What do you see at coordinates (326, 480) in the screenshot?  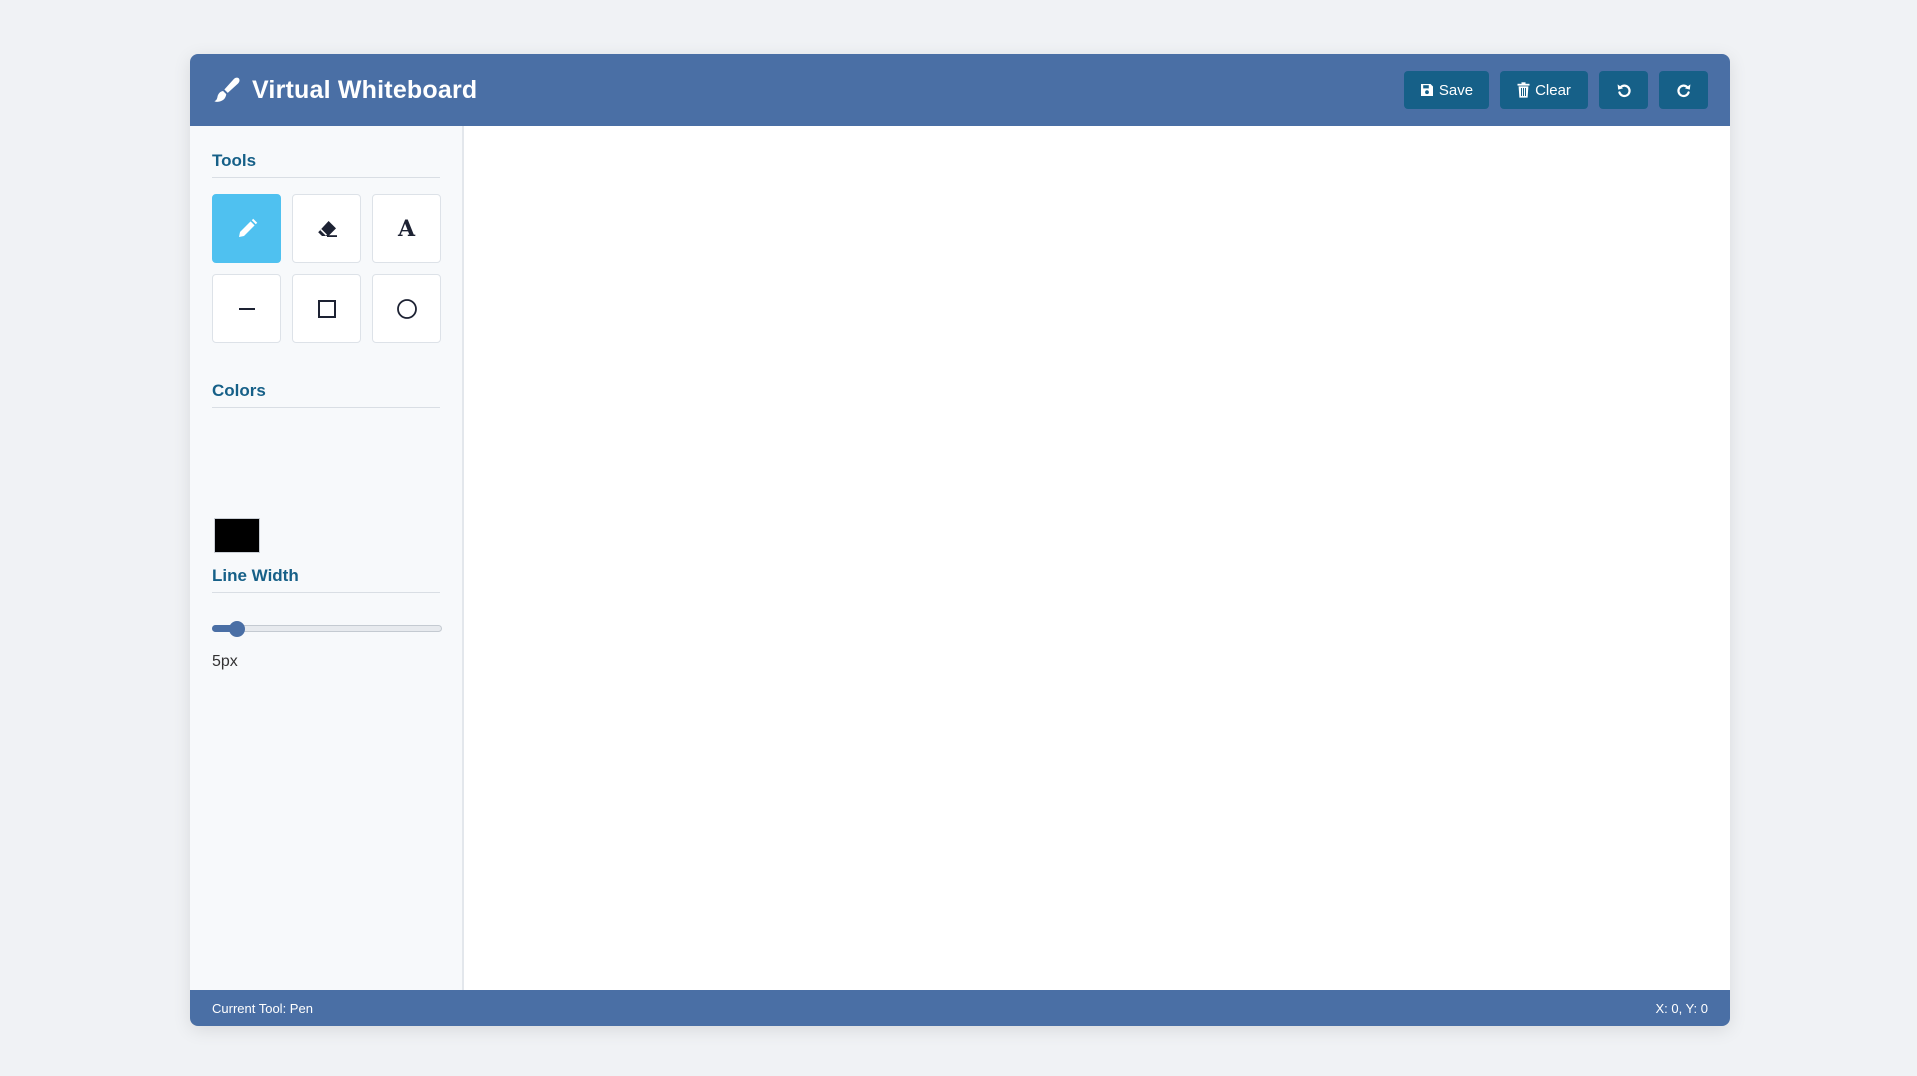 I see `color-picker-area` at bounding box center [326, 480].